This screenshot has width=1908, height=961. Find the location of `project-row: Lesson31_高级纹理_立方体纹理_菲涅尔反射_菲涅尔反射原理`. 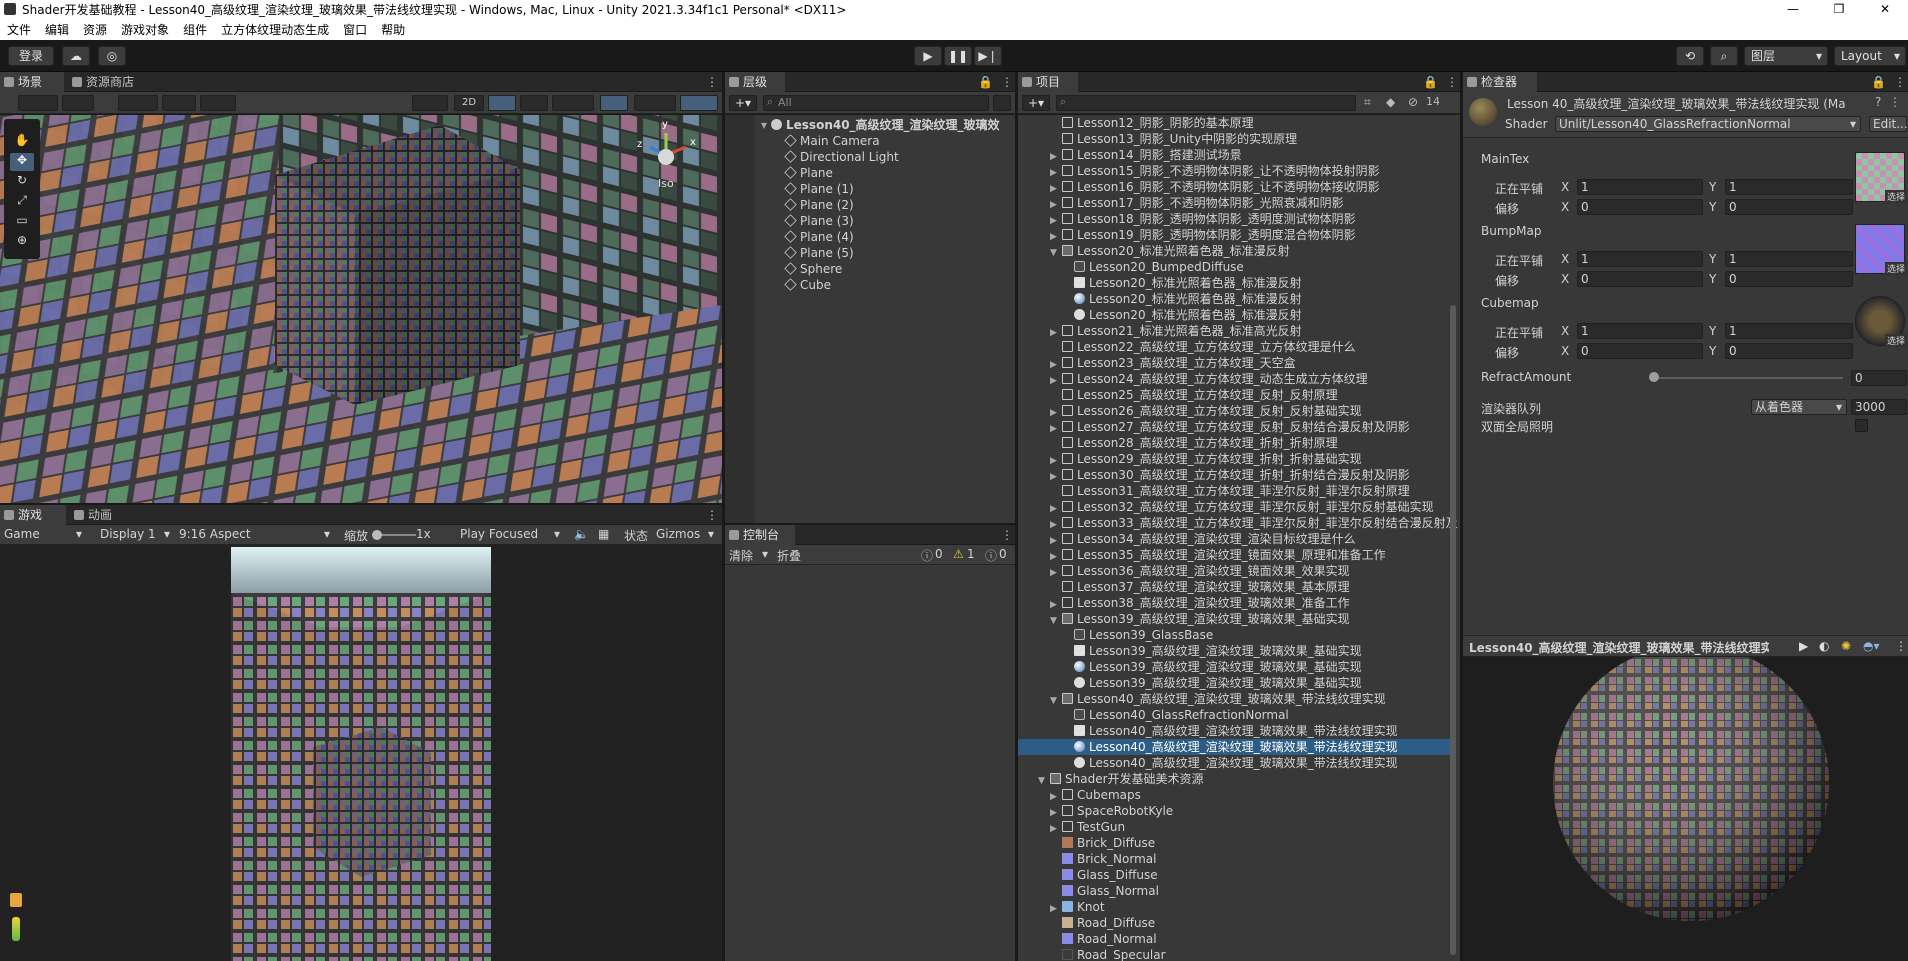

project-row: Lesson31_高级纹理_立方体纹理_菲涅尔反射_菲涅尔反射原理 is located at coordinates (1234, 491).